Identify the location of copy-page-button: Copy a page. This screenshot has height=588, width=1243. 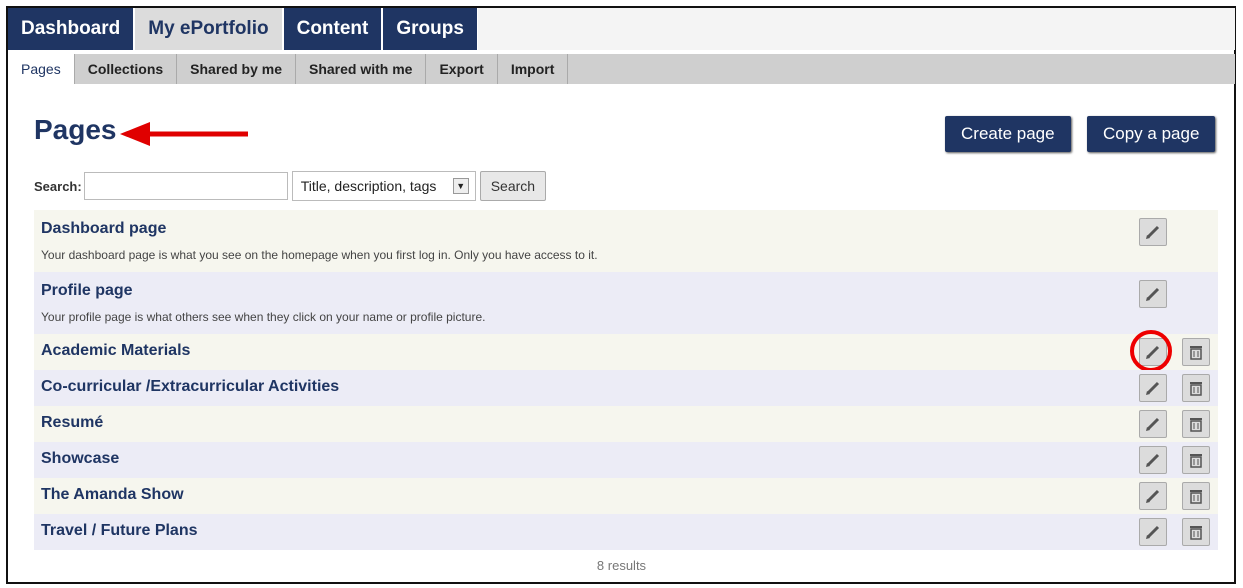
(1151, 134).